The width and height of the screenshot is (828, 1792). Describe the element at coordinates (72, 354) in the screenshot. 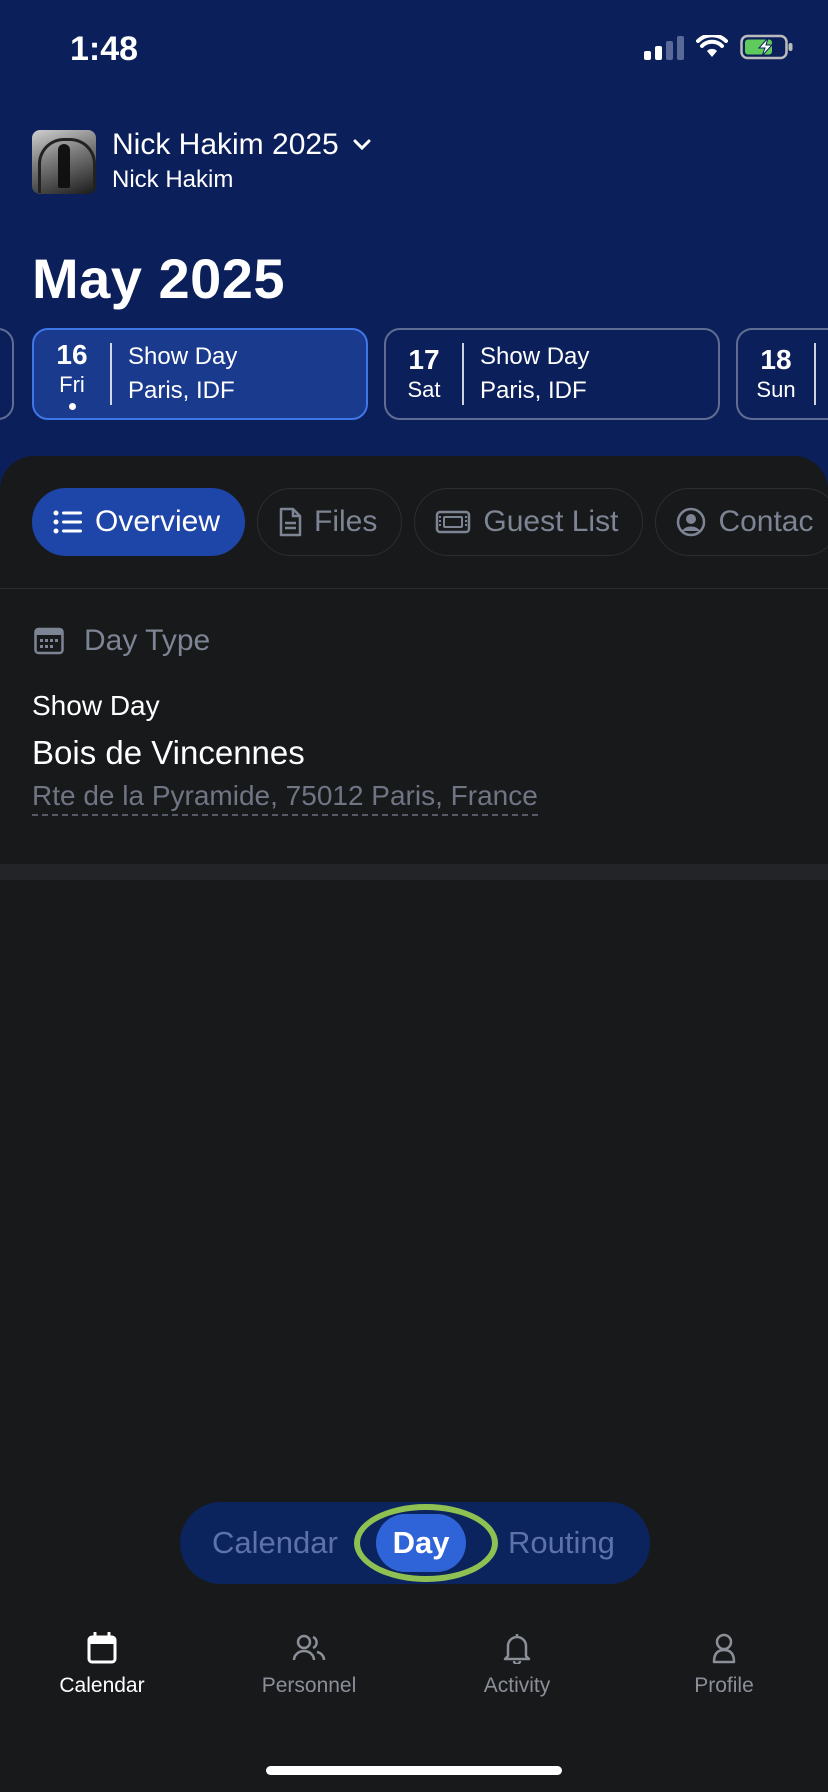

I see `day-number: 16` at that location.